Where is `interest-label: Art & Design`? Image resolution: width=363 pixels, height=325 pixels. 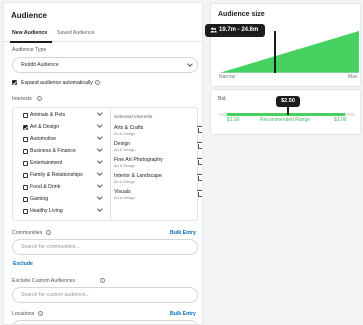
interest-label: Art & Design is located at coordinates (45, 127).